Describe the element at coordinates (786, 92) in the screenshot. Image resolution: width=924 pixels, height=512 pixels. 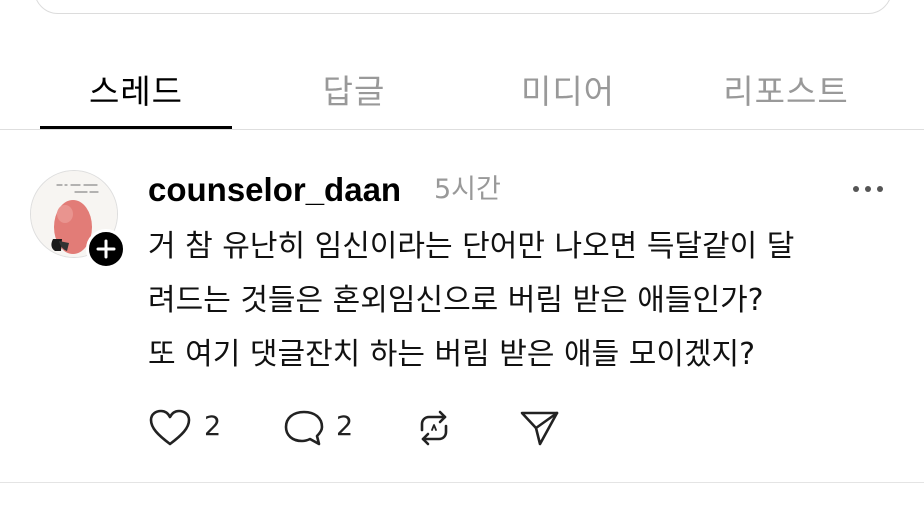
I see `tab-reposts: 리포스트` at that location.